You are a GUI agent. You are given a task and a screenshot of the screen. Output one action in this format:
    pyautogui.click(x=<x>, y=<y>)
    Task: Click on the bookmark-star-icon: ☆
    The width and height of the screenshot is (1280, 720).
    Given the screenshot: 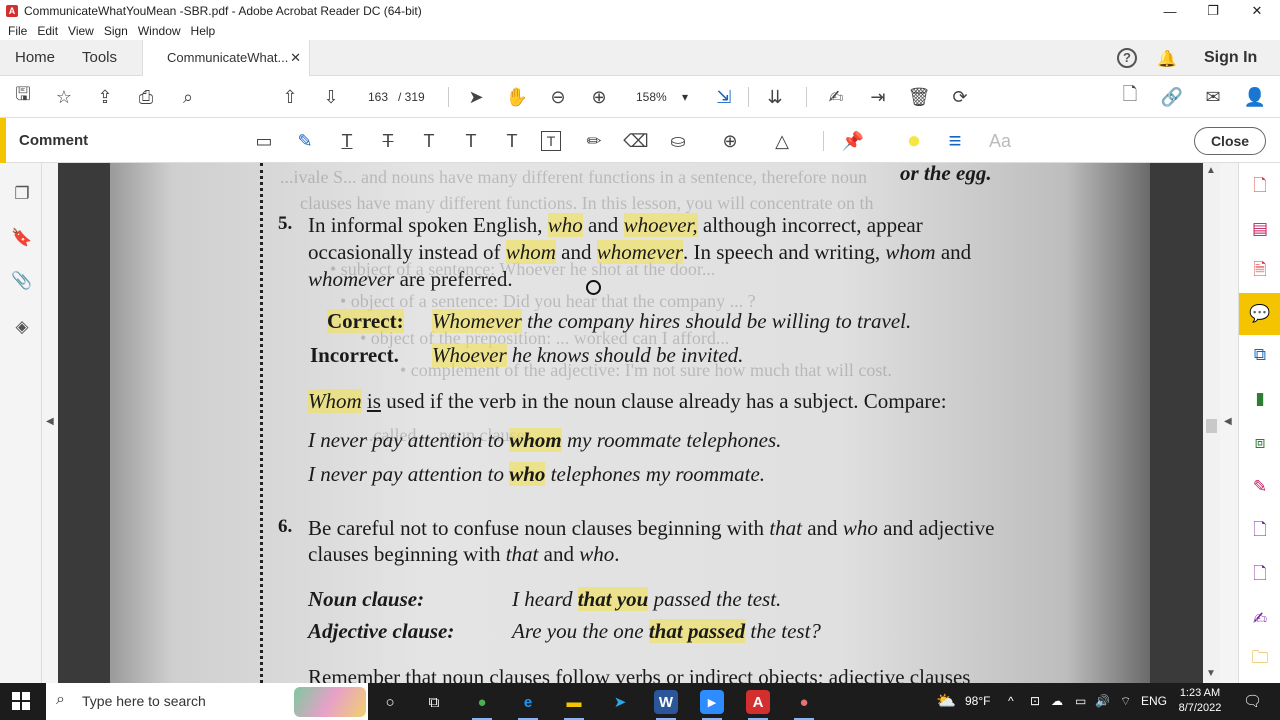 What is the action you would take?
    pyautogui.click(x=64, y=97)
    